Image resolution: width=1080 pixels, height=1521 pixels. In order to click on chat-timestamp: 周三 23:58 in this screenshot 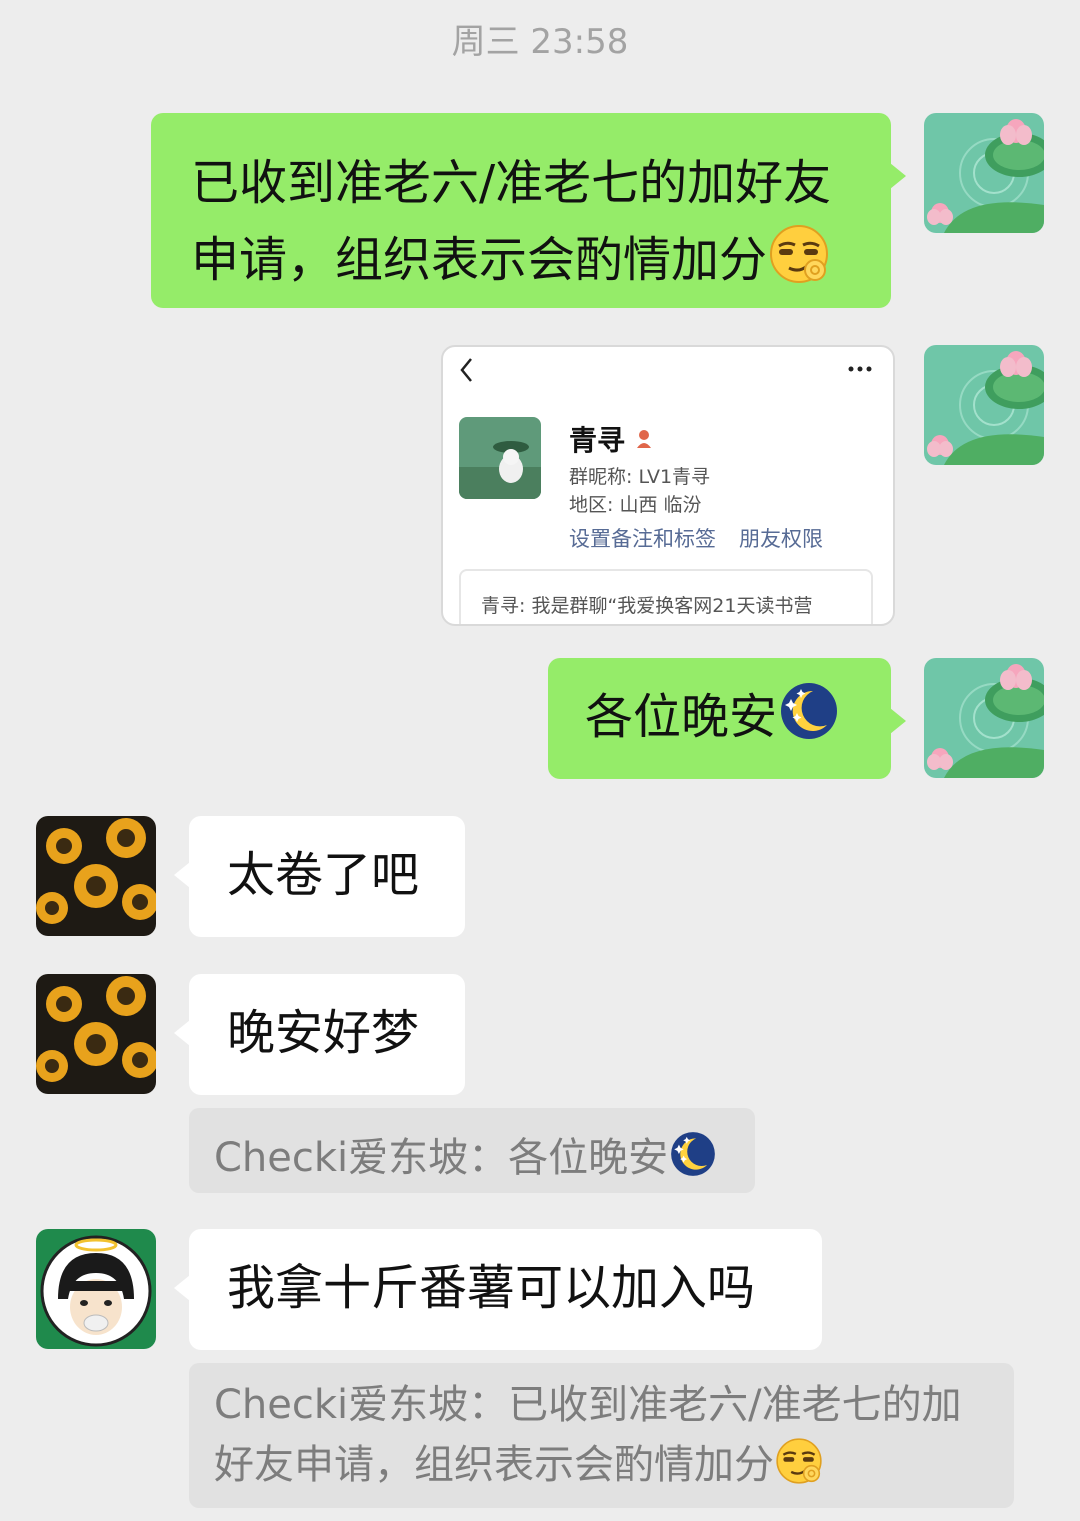, I will do `click(540, 42)`.